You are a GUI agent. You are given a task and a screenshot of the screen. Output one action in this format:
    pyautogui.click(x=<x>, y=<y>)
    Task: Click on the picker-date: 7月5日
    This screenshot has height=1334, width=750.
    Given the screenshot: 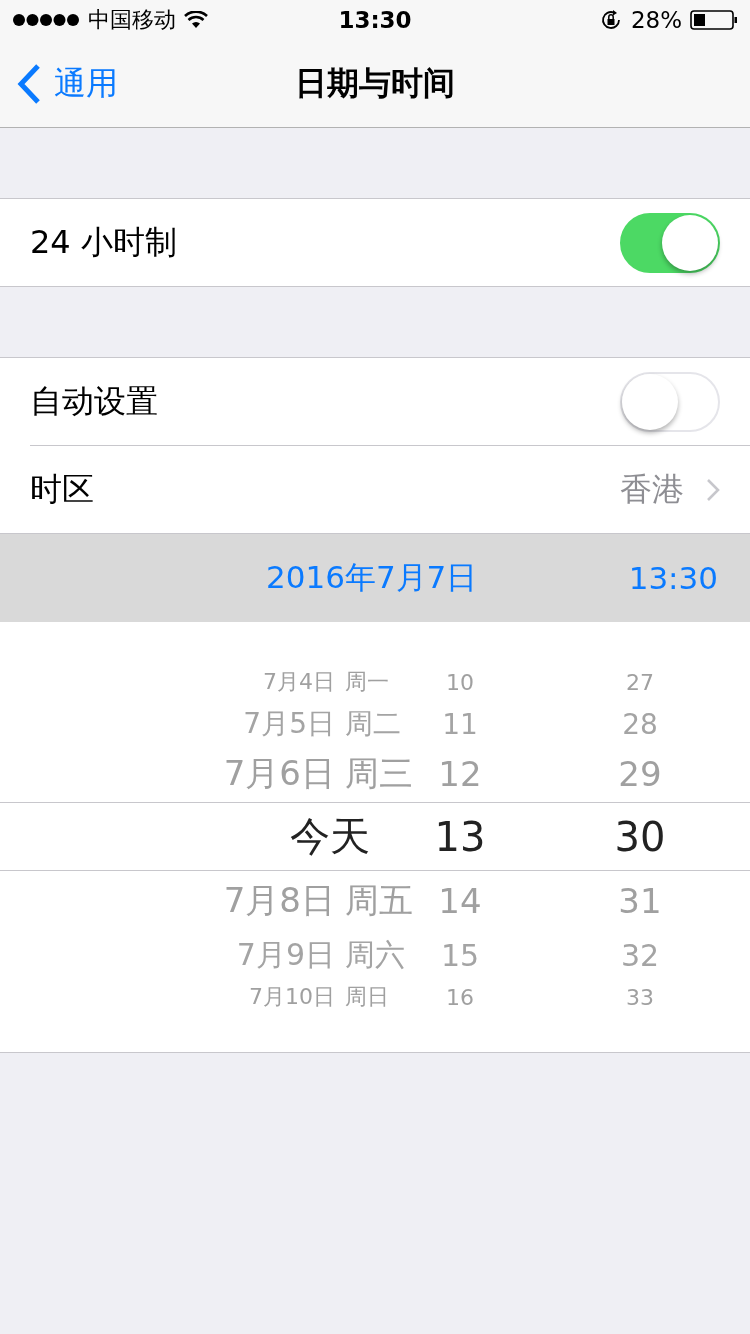 What is the action you would take?
    pyautogui.click(x=289, y=724)
    